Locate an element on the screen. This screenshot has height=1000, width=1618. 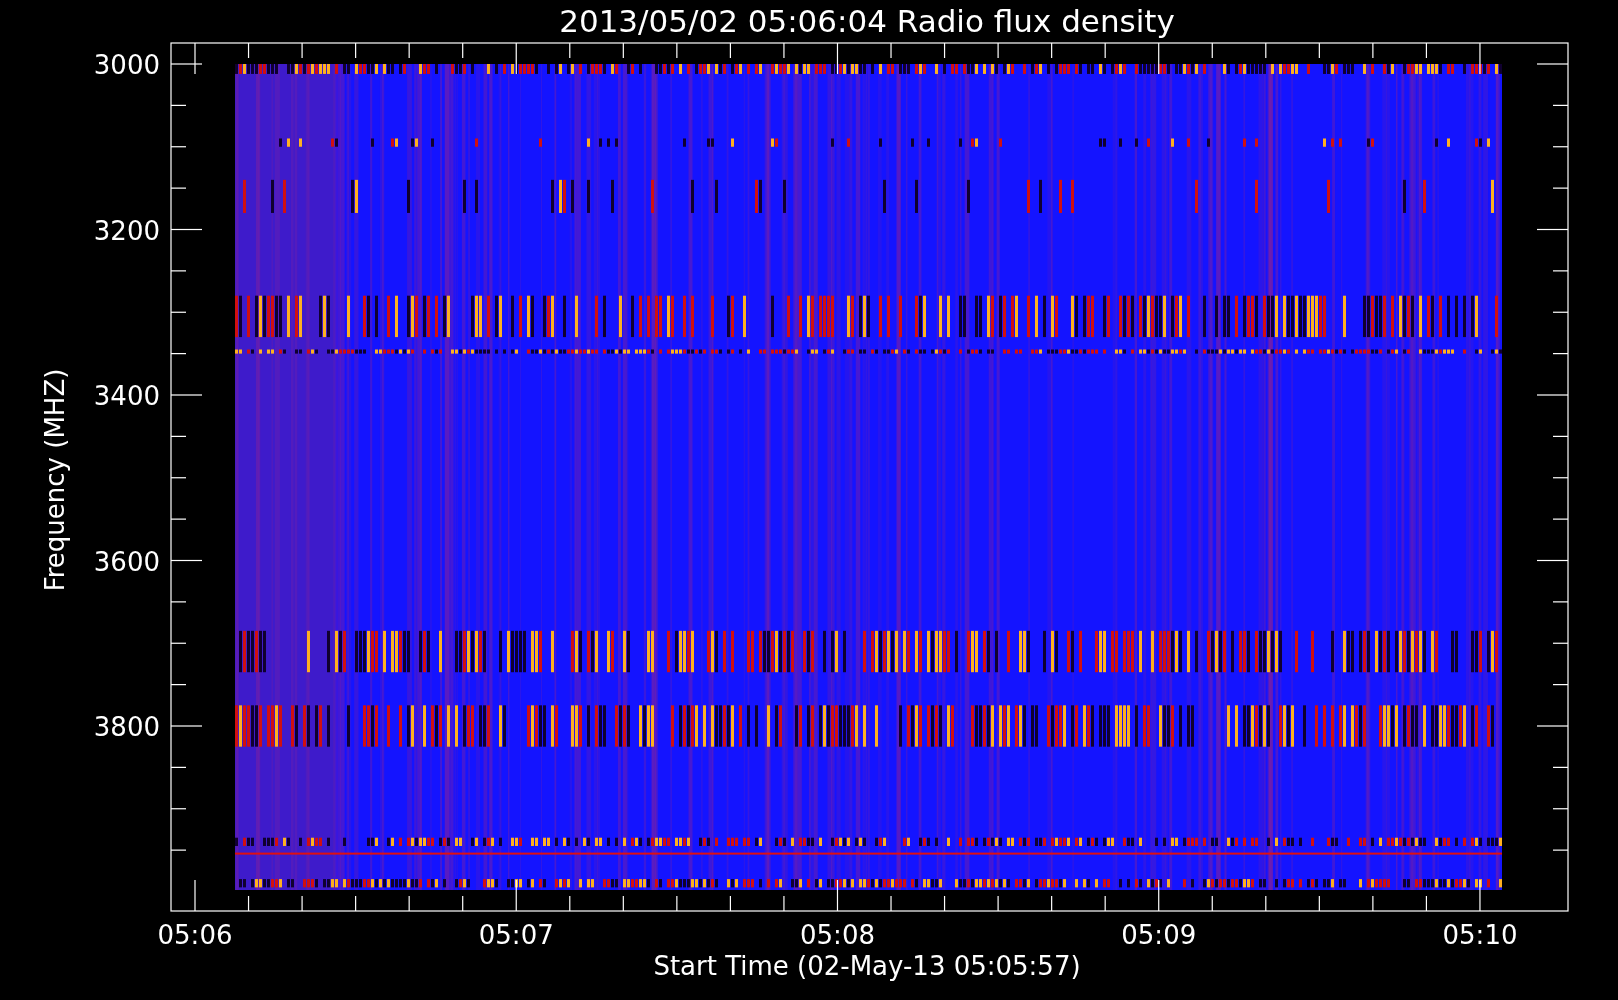
tick-label: 3200 is located at coordinates (126, 230).